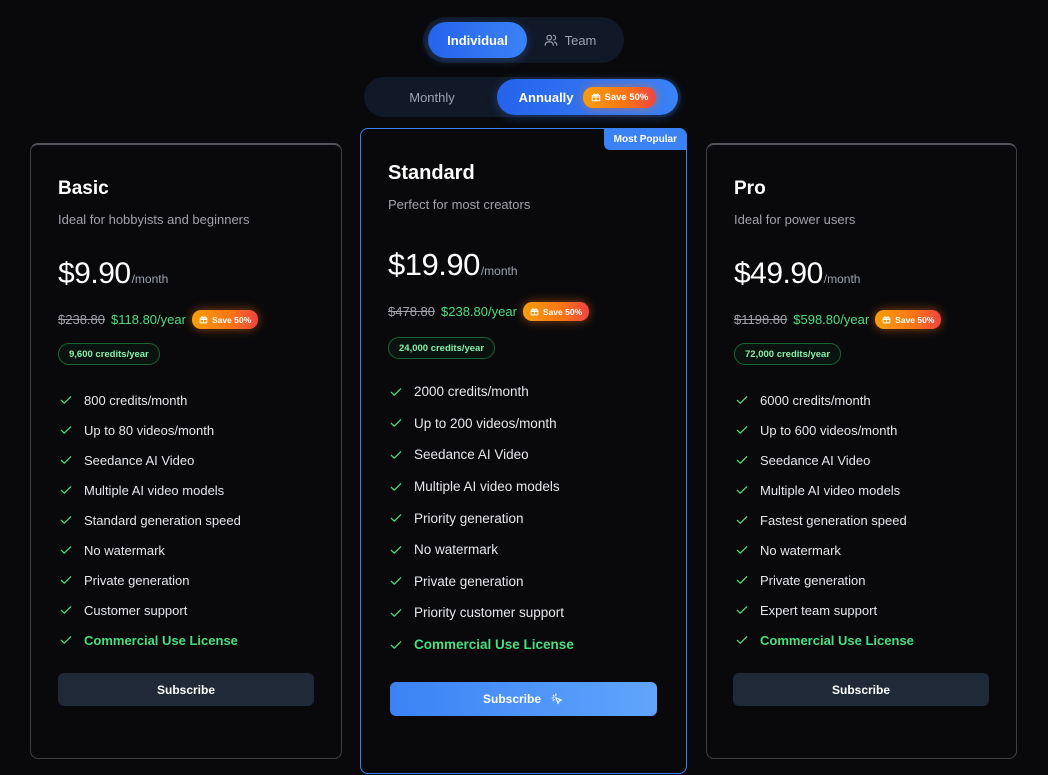 This screenshot has height=775, width=1048. Describe the element at coordinates (829, 430) in the screenshot. I see `feature-label: Up to 600 videos/month` at that location.